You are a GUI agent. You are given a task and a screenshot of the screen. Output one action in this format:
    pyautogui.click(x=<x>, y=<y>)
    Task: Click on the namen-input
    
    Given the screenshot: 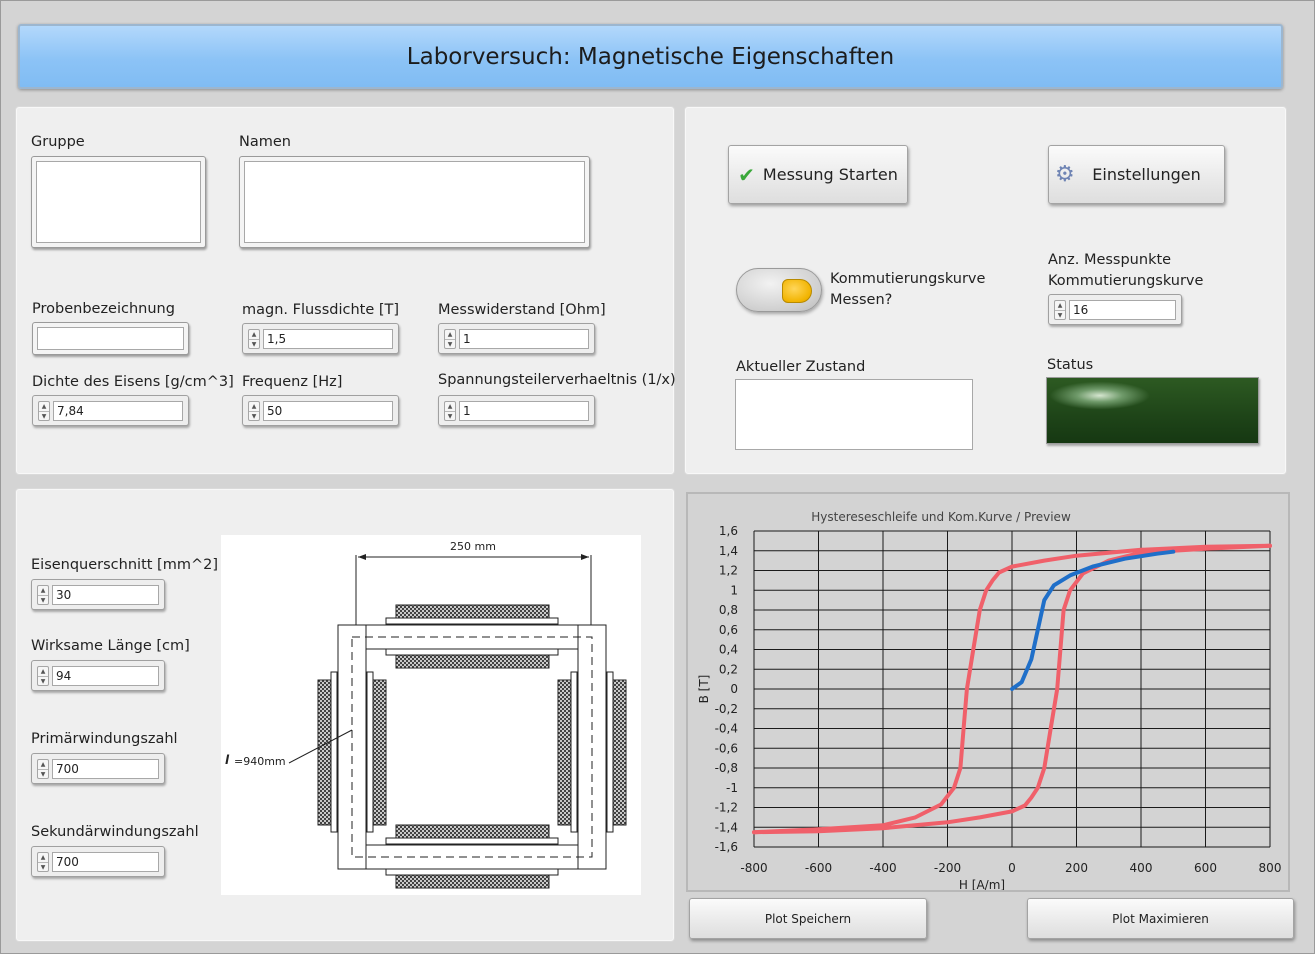 What is the action you would take?
    pyautogui.click(x=414, y=202)
    